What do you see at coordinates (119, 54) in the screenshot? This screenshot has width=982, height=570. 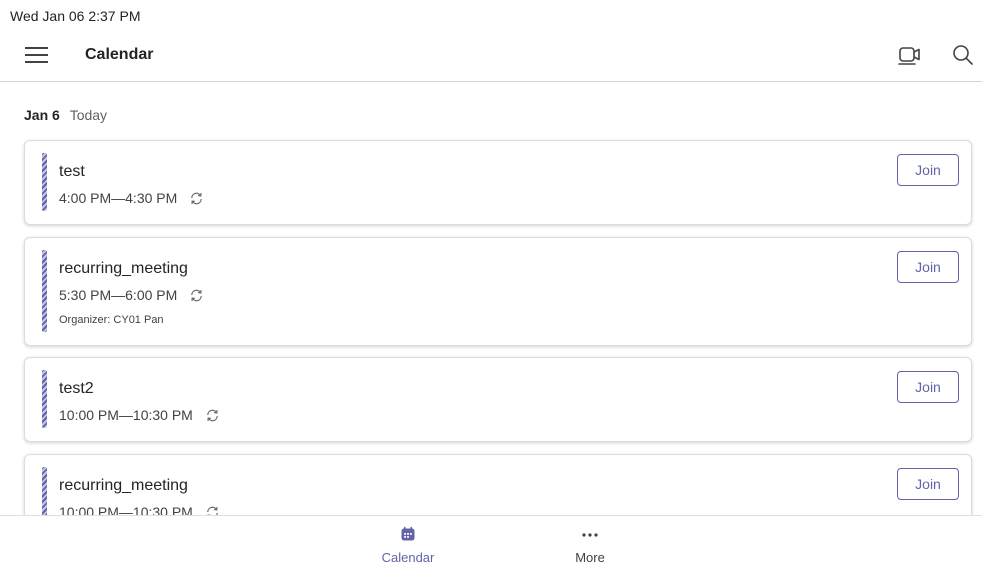 I see `page-title: Calendar` at bounding box center [119, 54].